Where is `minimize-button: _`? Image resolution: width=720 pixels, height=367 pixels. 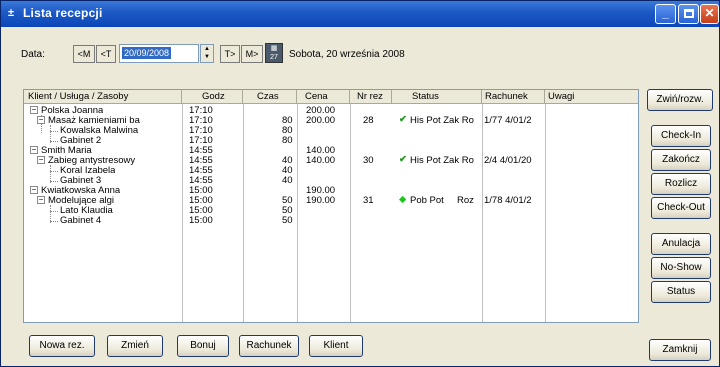 minimize-button: _ is located at coordinates (665, 14).